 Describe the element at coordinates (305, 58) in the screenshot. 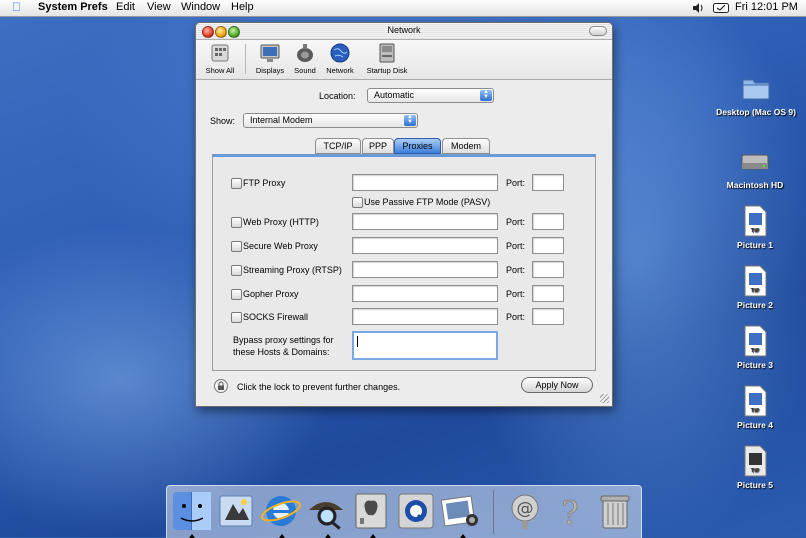

I see `toolbar-sound: Sound` at that location.